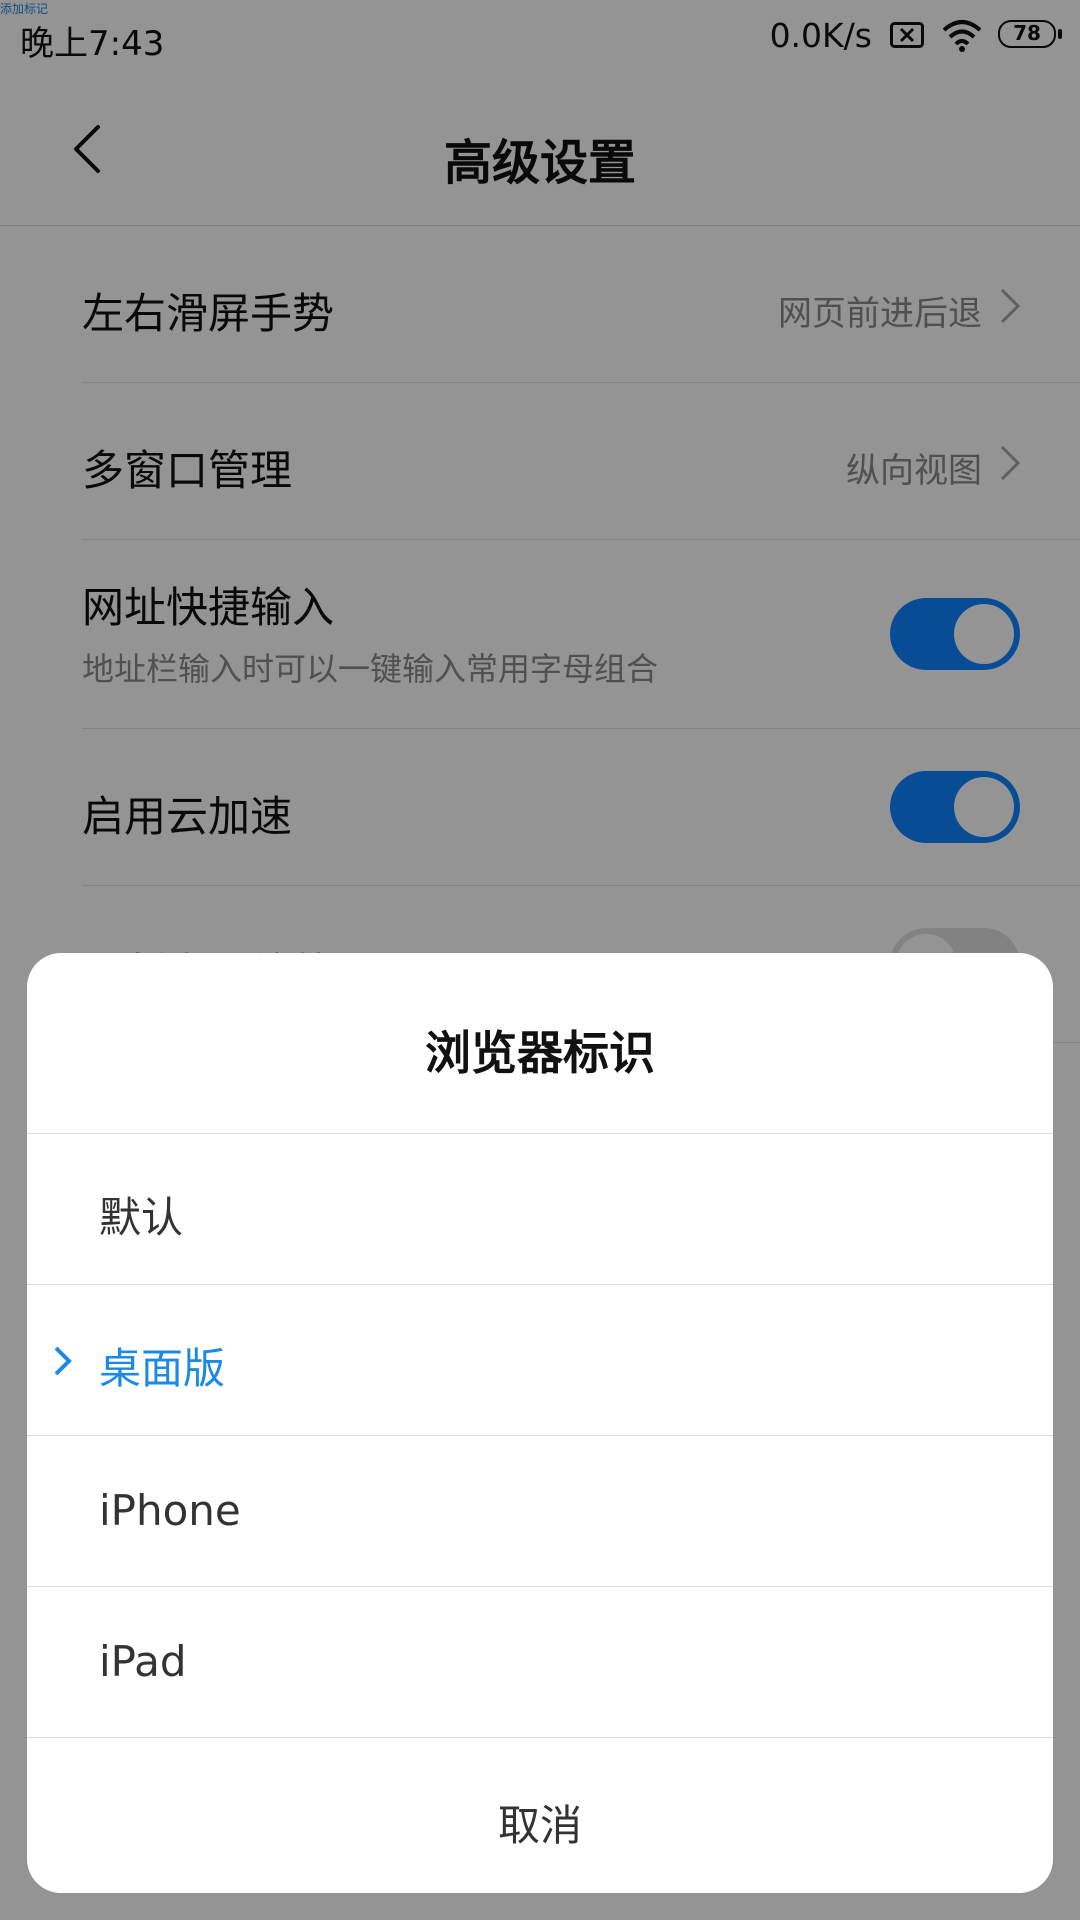  I want to click on option-label: iPhone, so click(170, 1510).